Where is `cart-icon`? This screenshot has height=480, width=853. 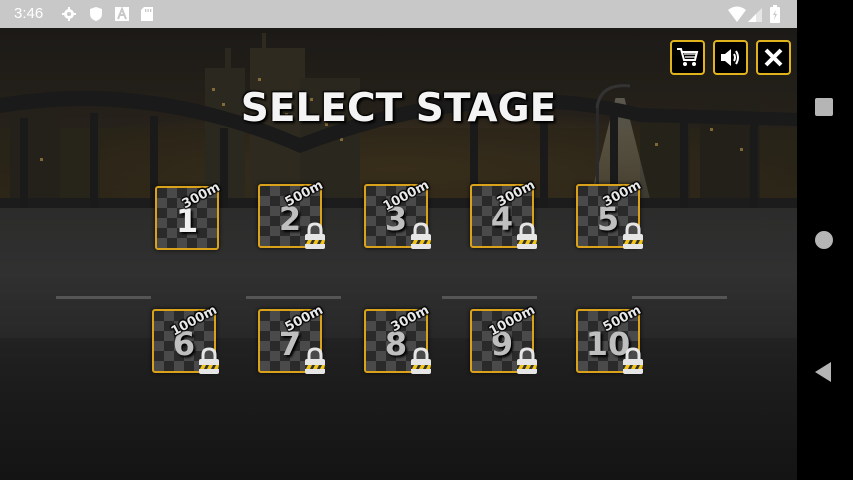 cart-icon is located at coordinates (688, 57).